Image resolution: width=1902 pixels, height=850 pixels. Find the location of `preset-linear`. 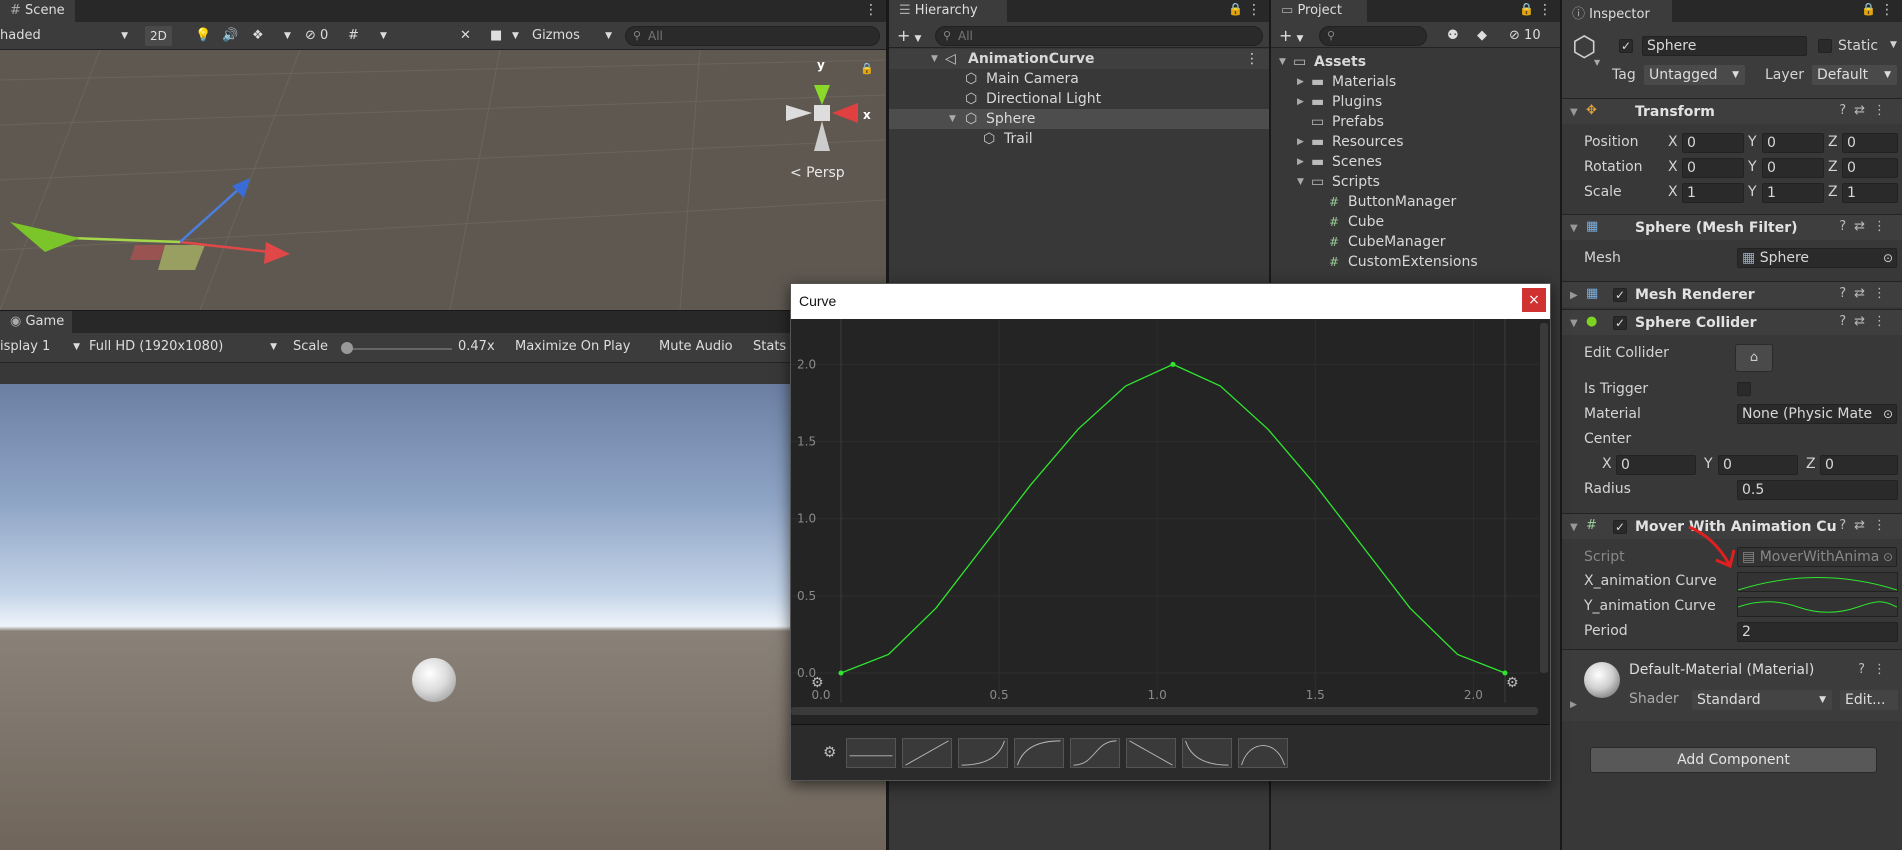

preset-linear is located at coordinates (927, 753).